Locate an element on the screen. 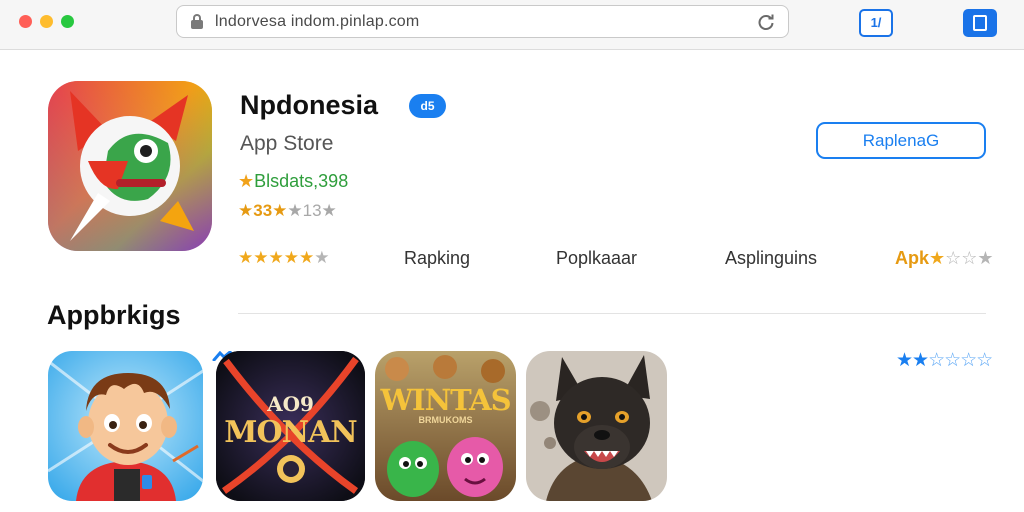 The height and width of the screenshot is (512, 1024). stat-age-stars-filled: ★ is located at coordinates (937, 258).